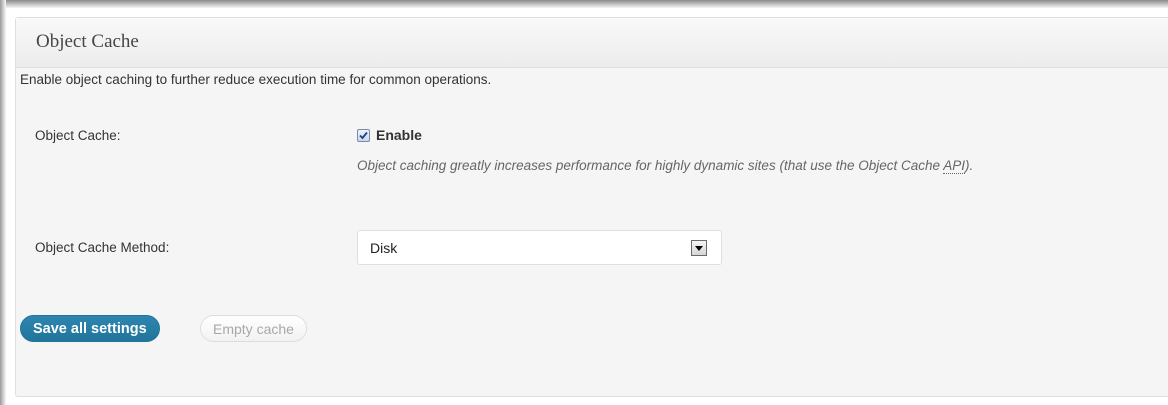  What do you see at coordinates (78, 135) in the screenshot?
I see `object-cache-label: Object Cache:` at bounding box center [78, 135].